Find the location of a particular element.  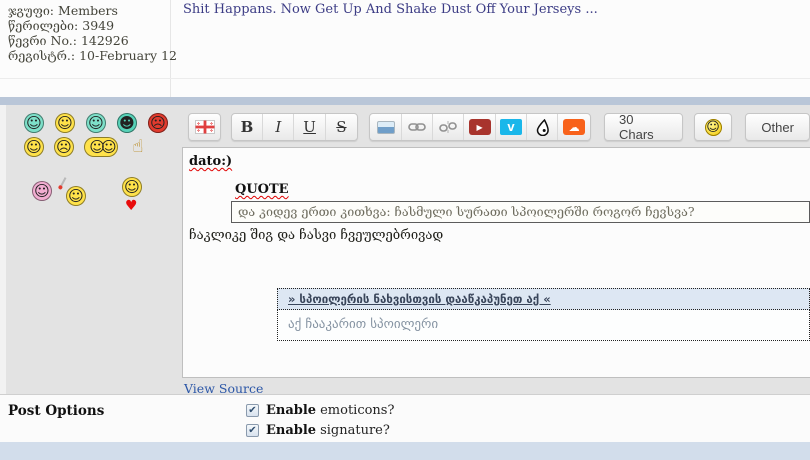

option-label-rest: emoticons? is located at coordinates (357, 410).